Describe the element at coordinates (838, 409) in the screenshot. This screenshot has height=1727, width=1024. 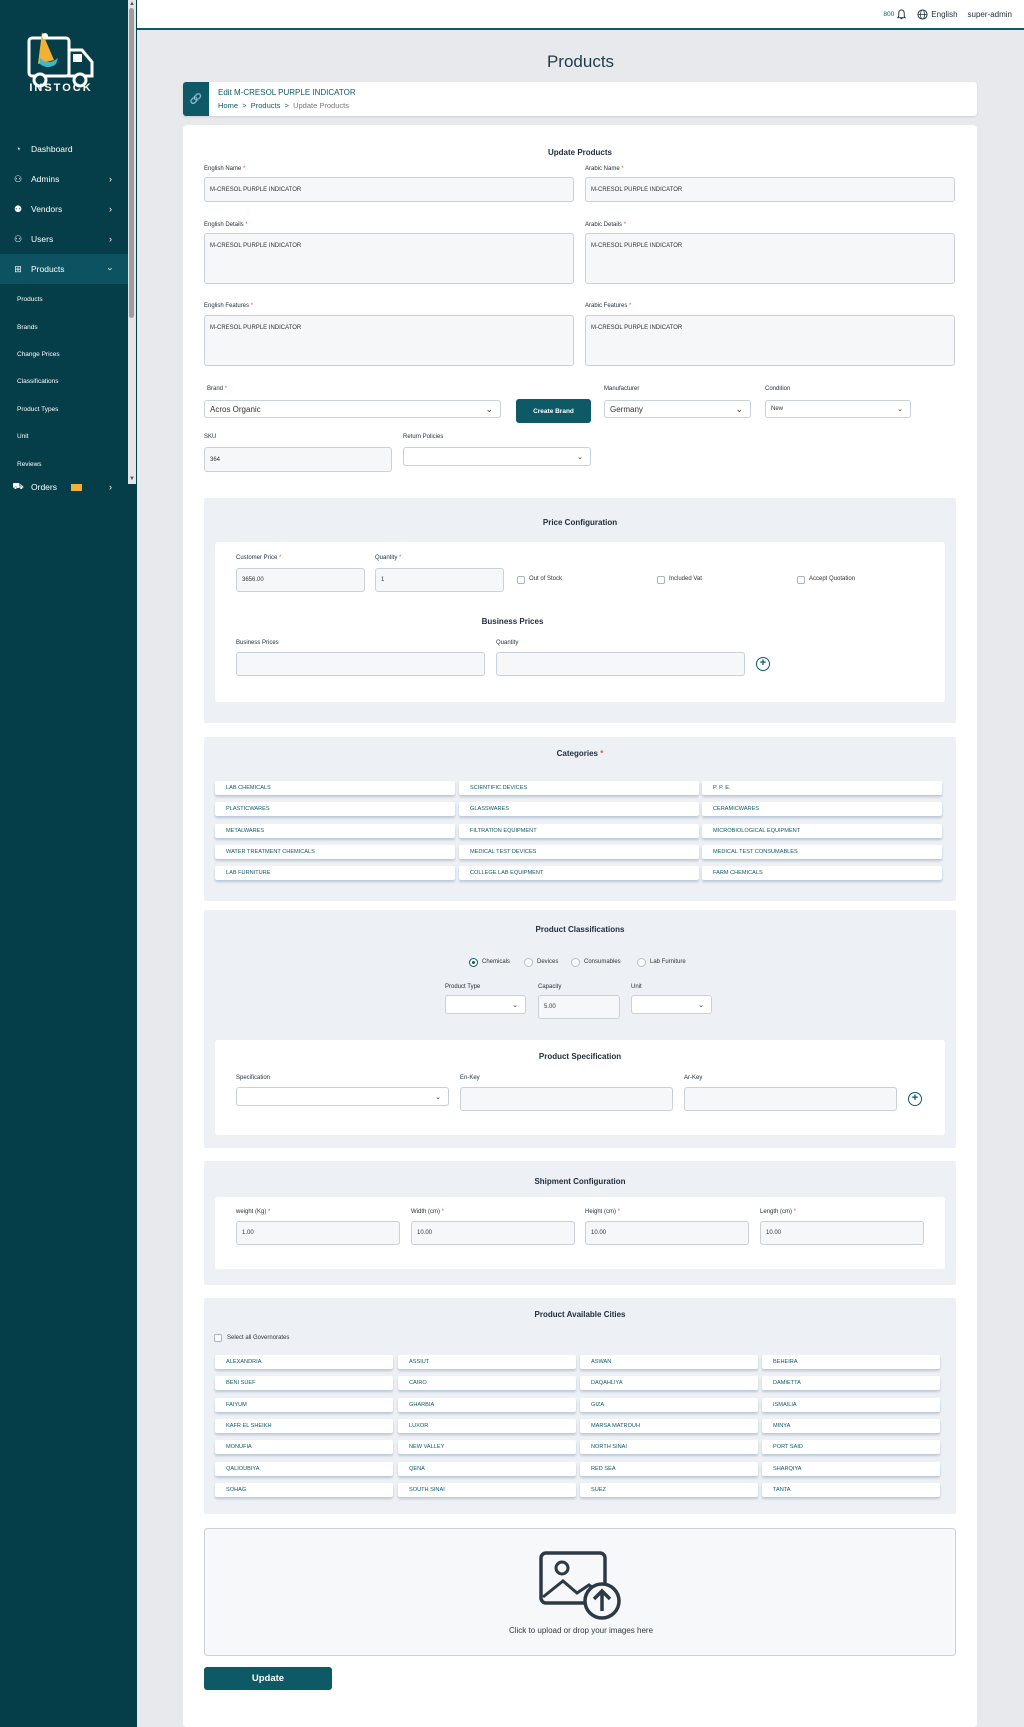
I see `condition-select: New ⌄` at that location.